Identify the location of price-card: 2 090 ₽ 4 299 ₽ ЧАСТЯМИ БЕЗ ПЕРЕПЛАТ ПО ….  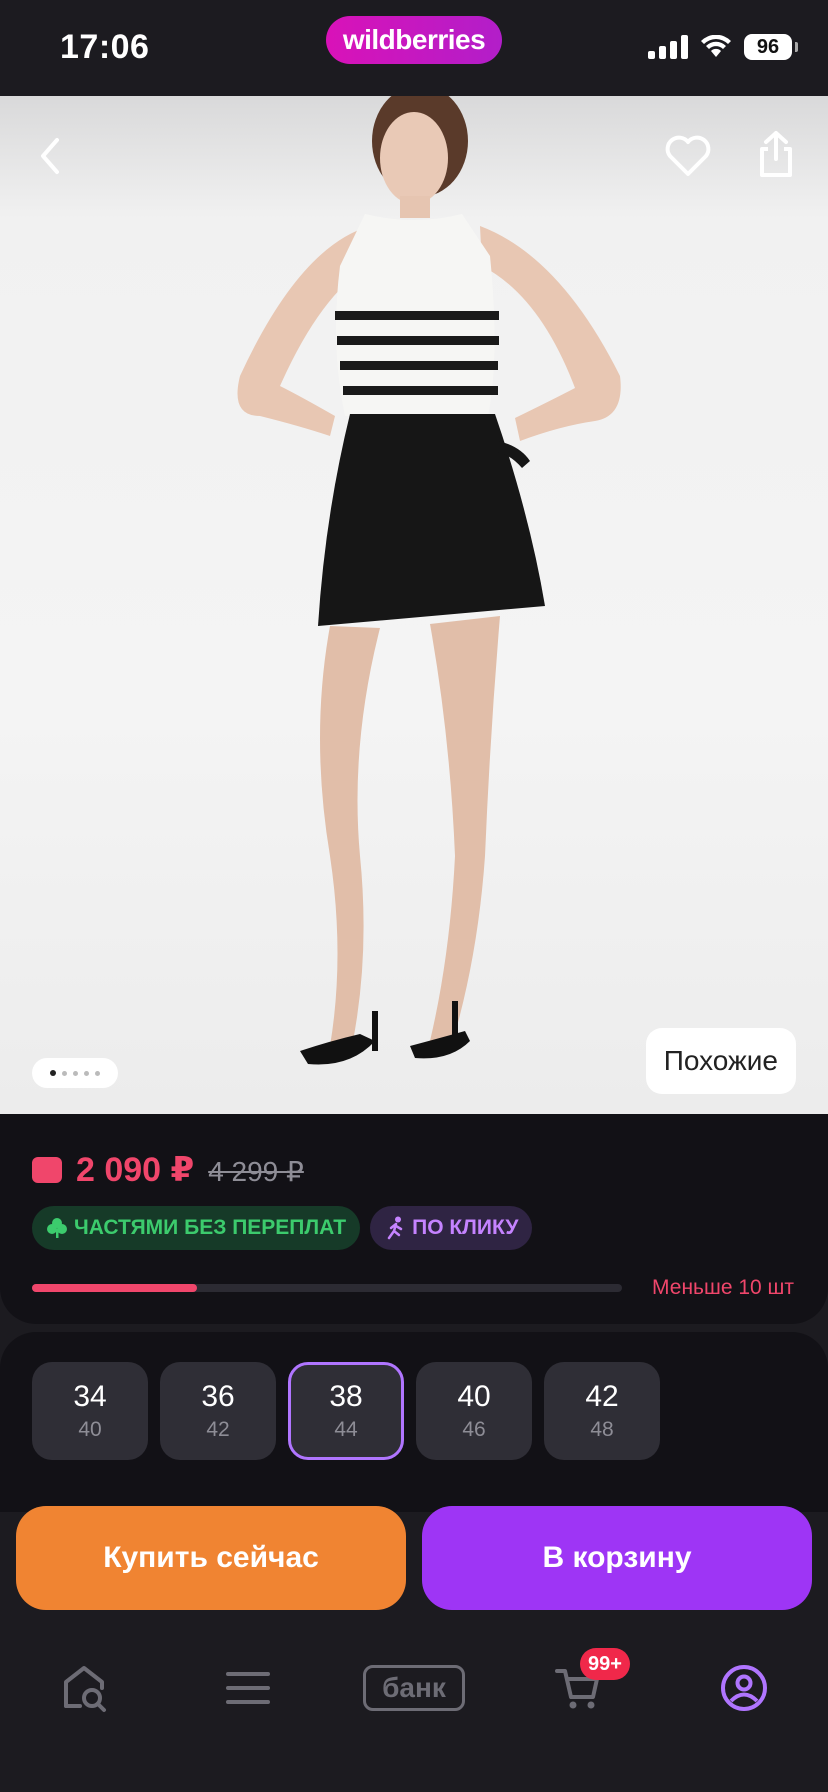
(414, 1219).